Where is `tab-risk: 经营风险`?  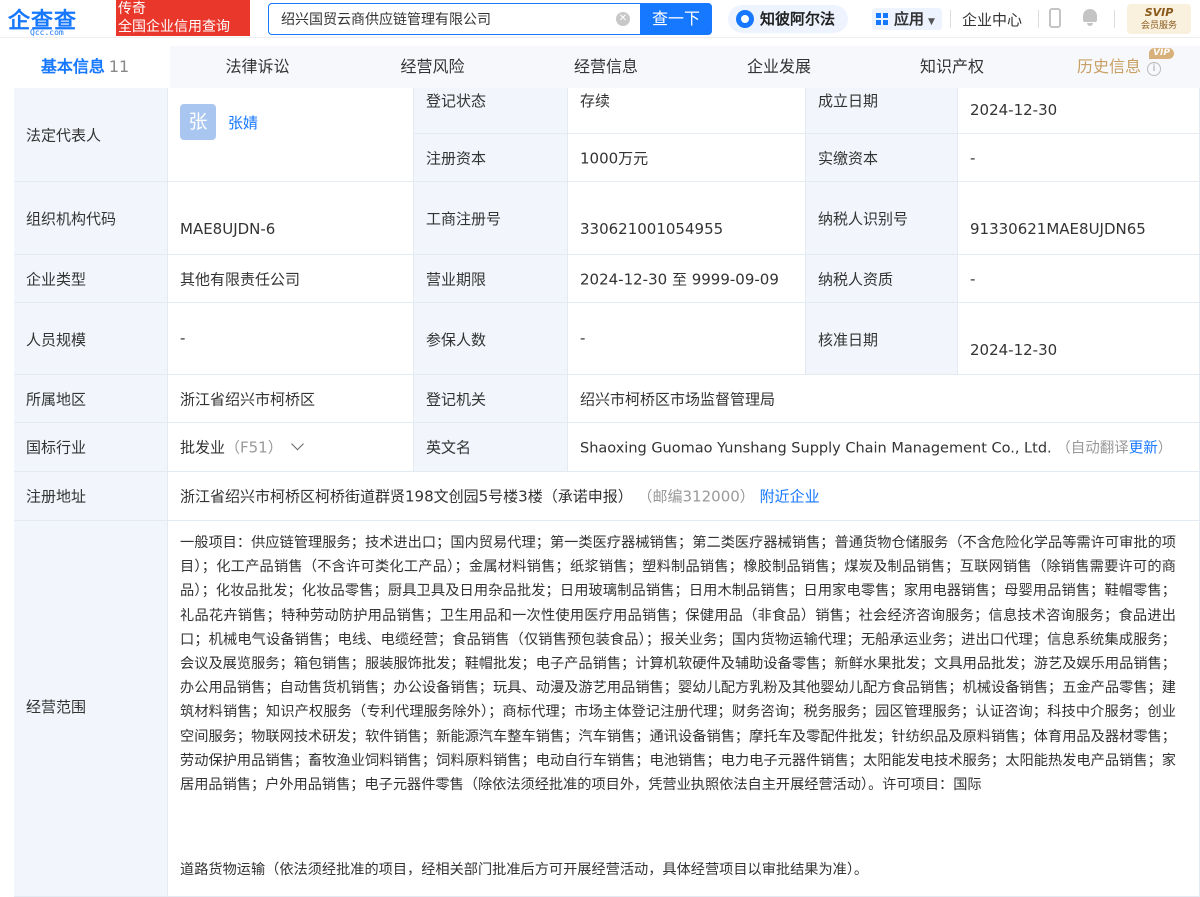
tab-risk: 经营风险 is located at coordinates (432, 67).